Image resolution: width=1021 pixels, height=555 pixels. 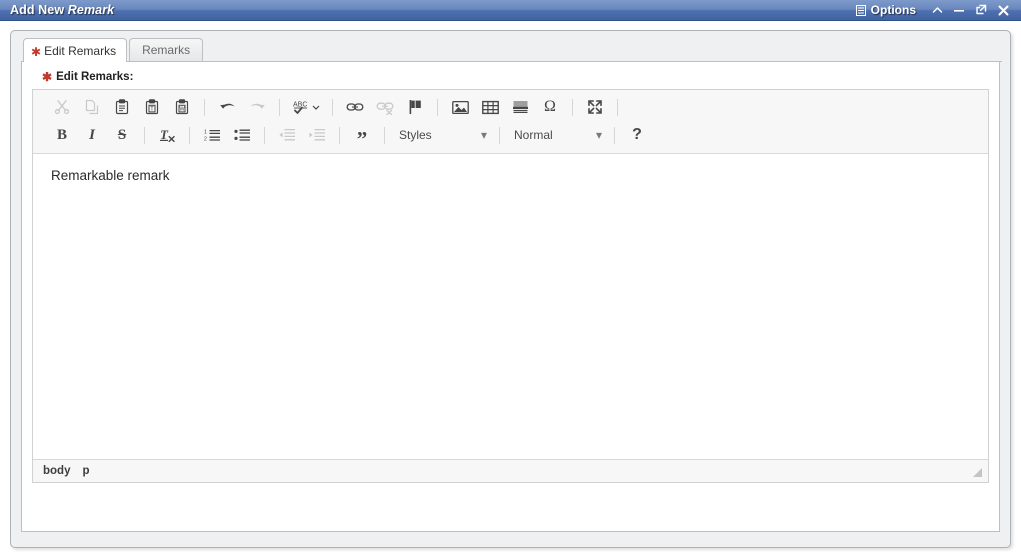 I want to click on minimize-button, so click(x=959, y=10).